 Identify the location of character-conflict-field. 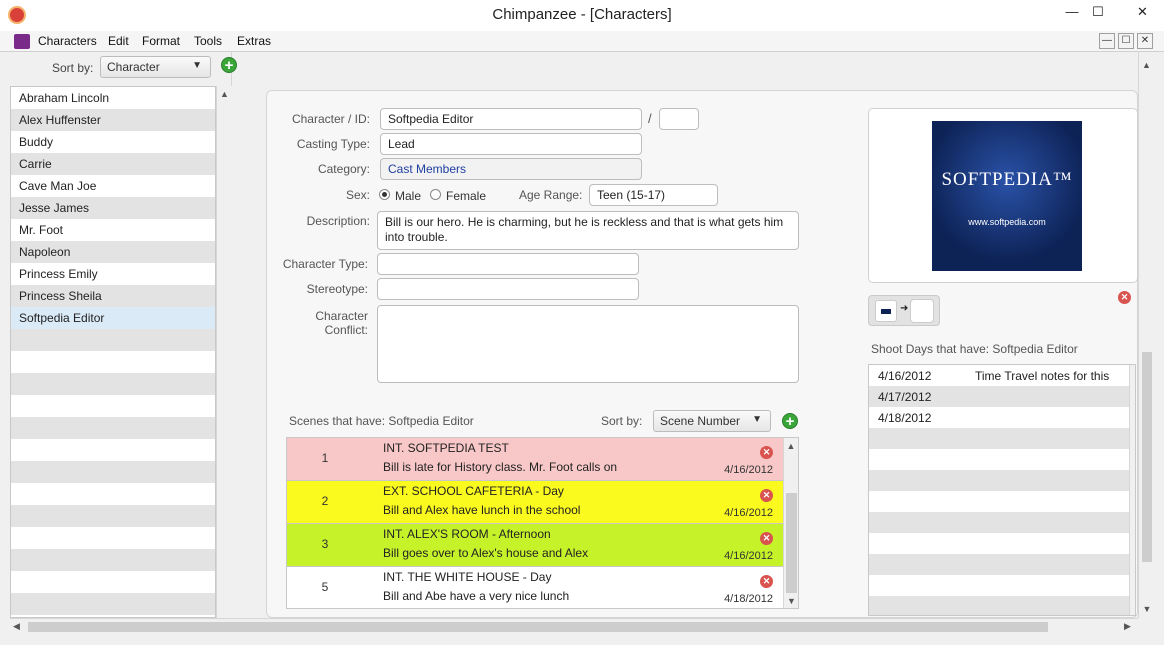
(588, 344).